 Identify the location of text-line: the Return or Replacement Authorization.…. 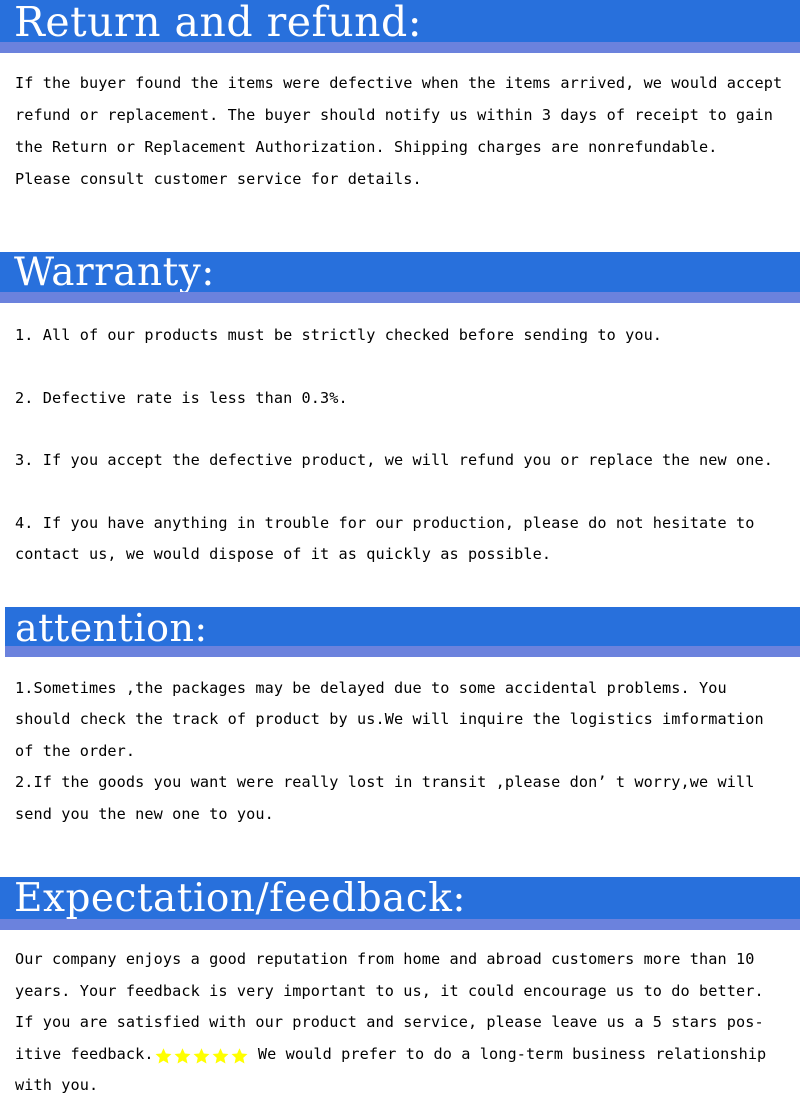
(366, 147).